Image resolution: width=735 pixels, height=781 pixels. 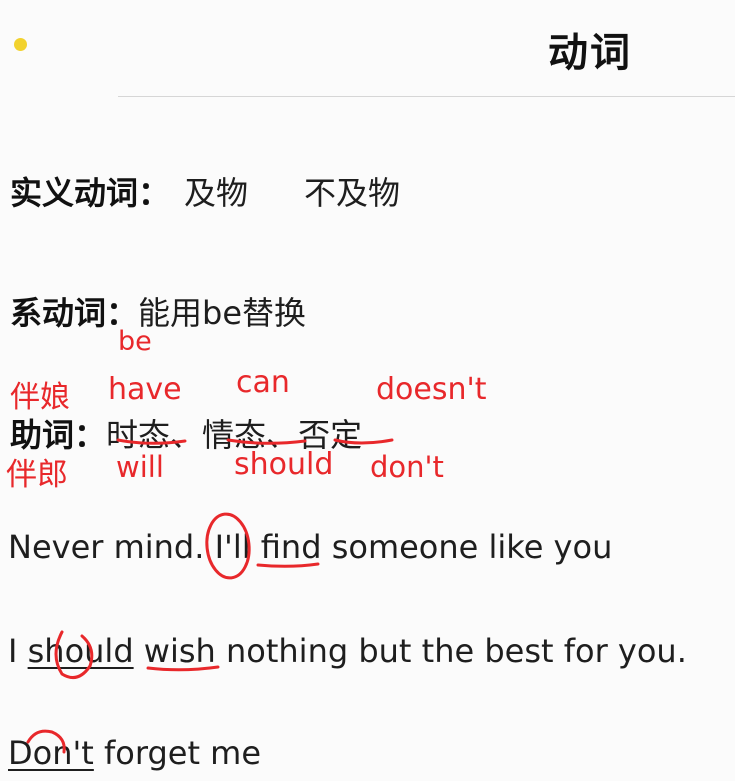 I want to click on s1-part-a: Never mind., so click(x=111, y=547).